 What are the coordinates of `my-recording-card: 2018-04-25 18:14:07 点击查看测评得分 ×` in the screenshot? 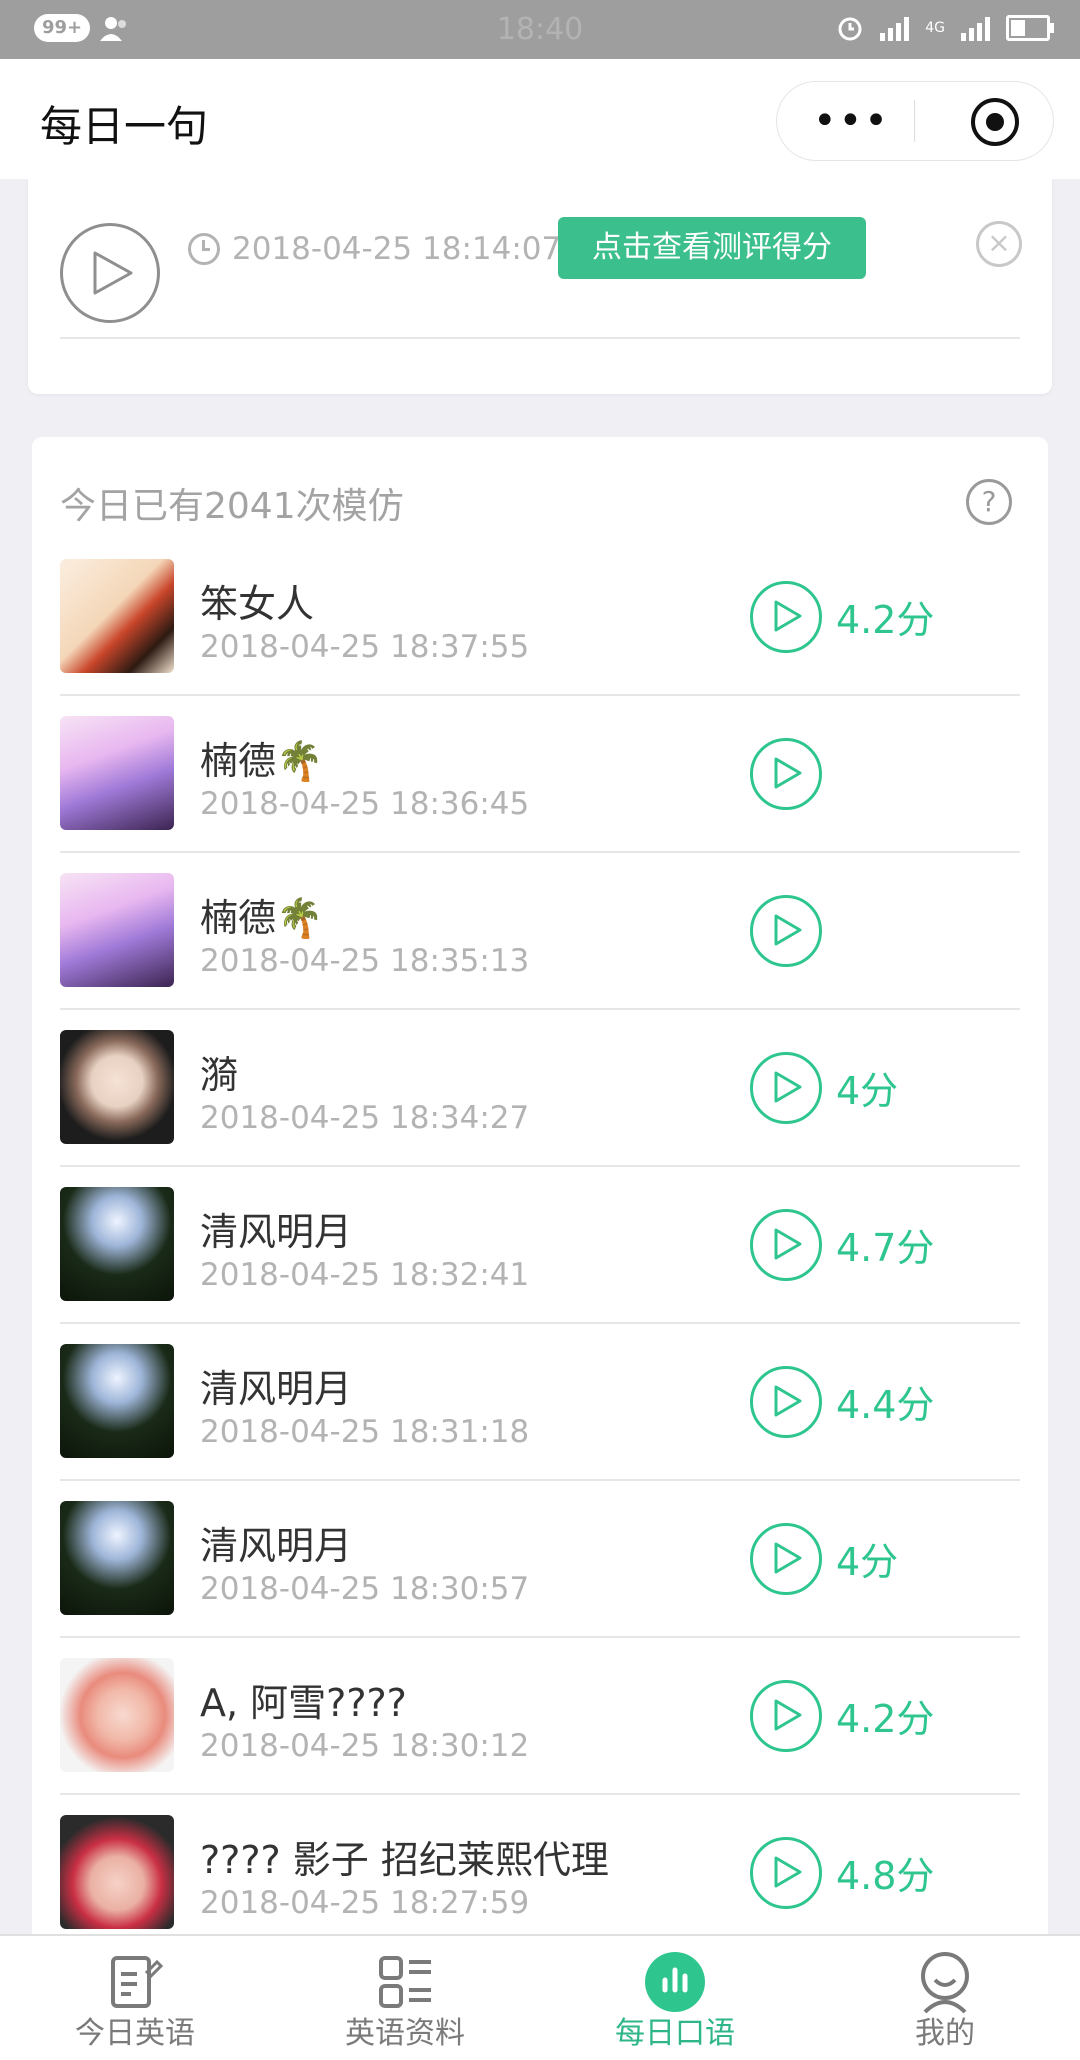 It's located at (540, 286).